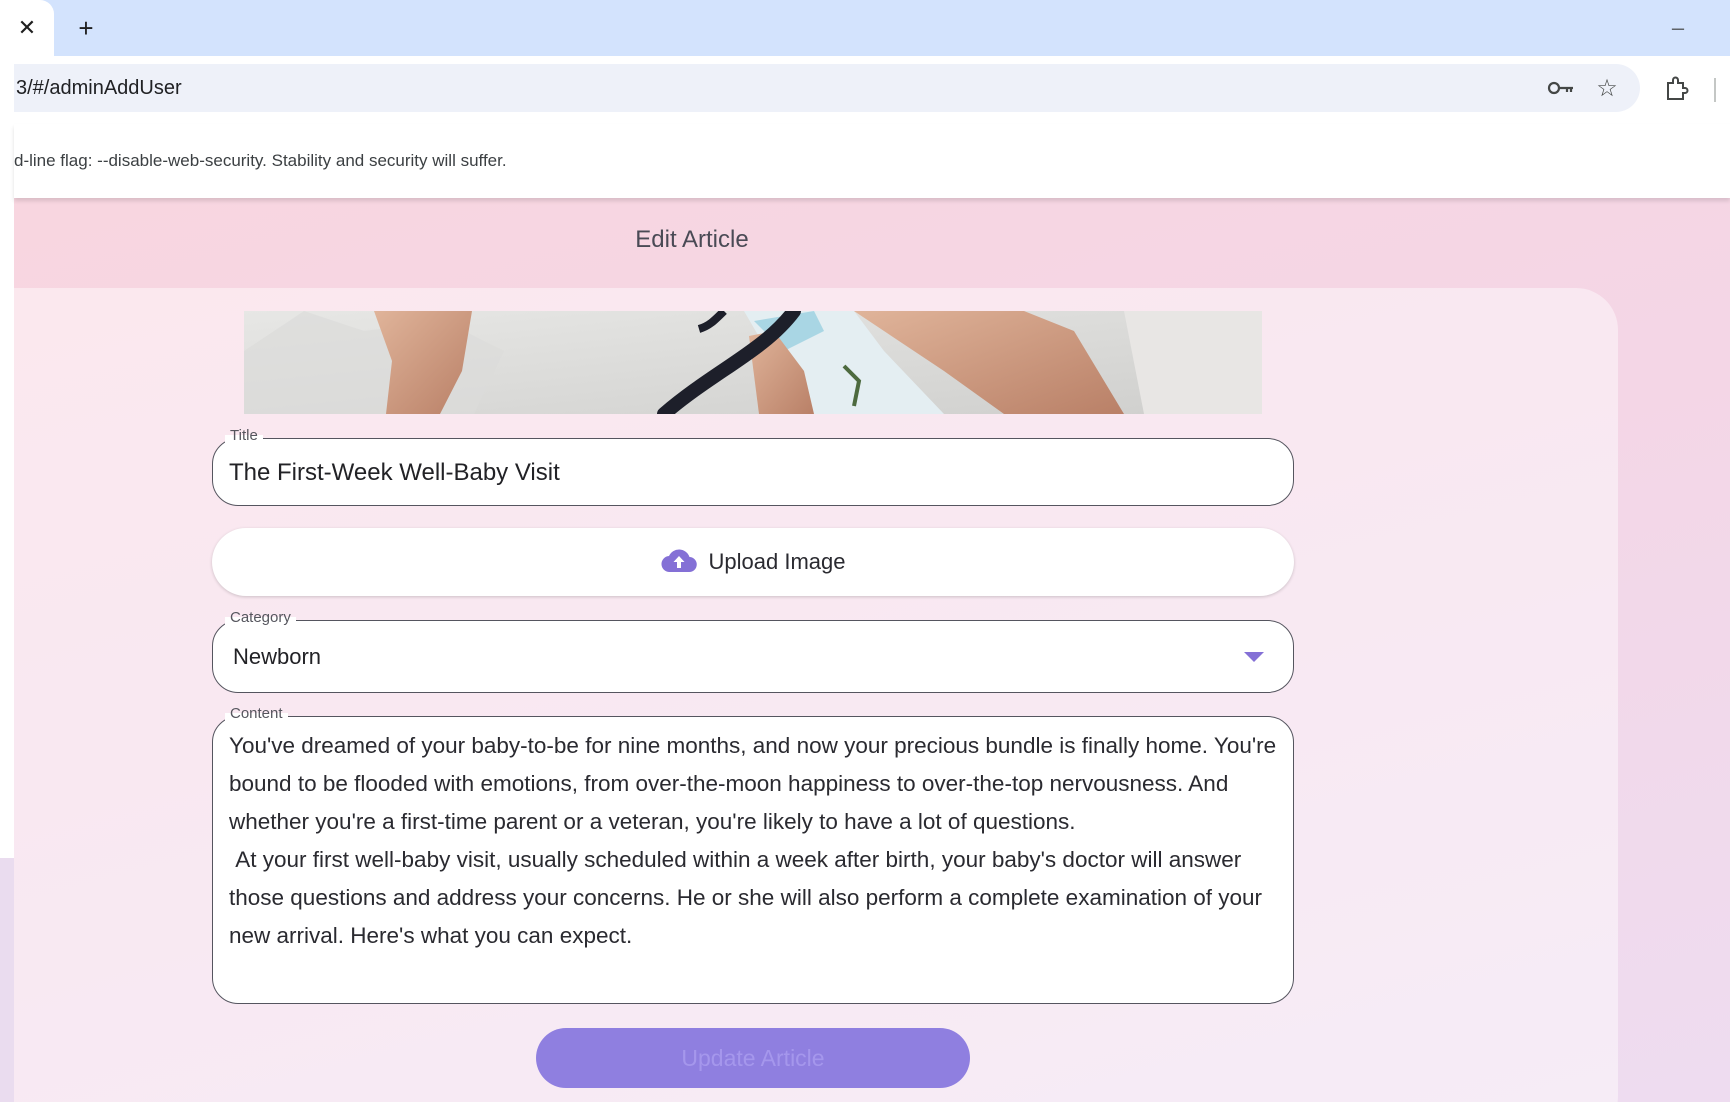 This screenshot has width=1730, height=1102. Describe the element at coordinates (678, 562) in the screenshot. I see `cloud-upload-icon` at that location.